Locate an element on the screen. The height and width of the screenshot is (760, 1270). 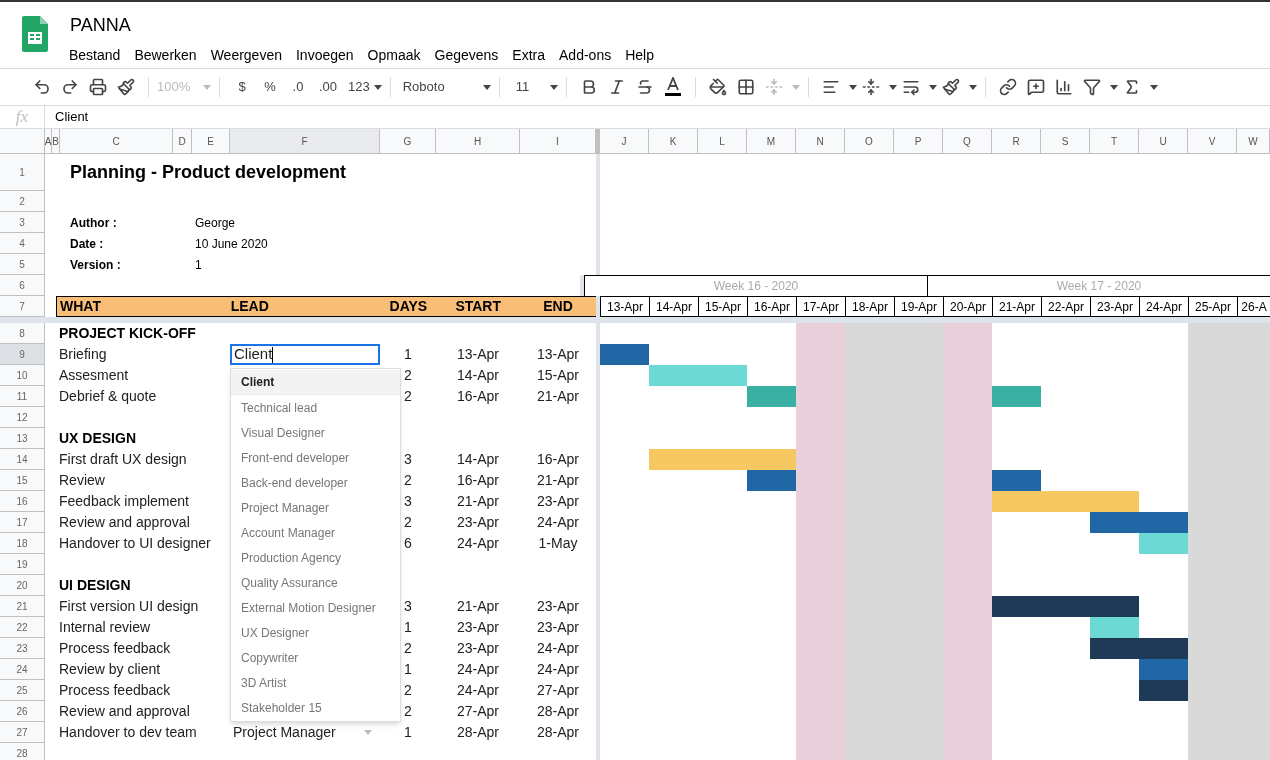
decrease-decimals-button: .0 is located at coordinates (298, 87).